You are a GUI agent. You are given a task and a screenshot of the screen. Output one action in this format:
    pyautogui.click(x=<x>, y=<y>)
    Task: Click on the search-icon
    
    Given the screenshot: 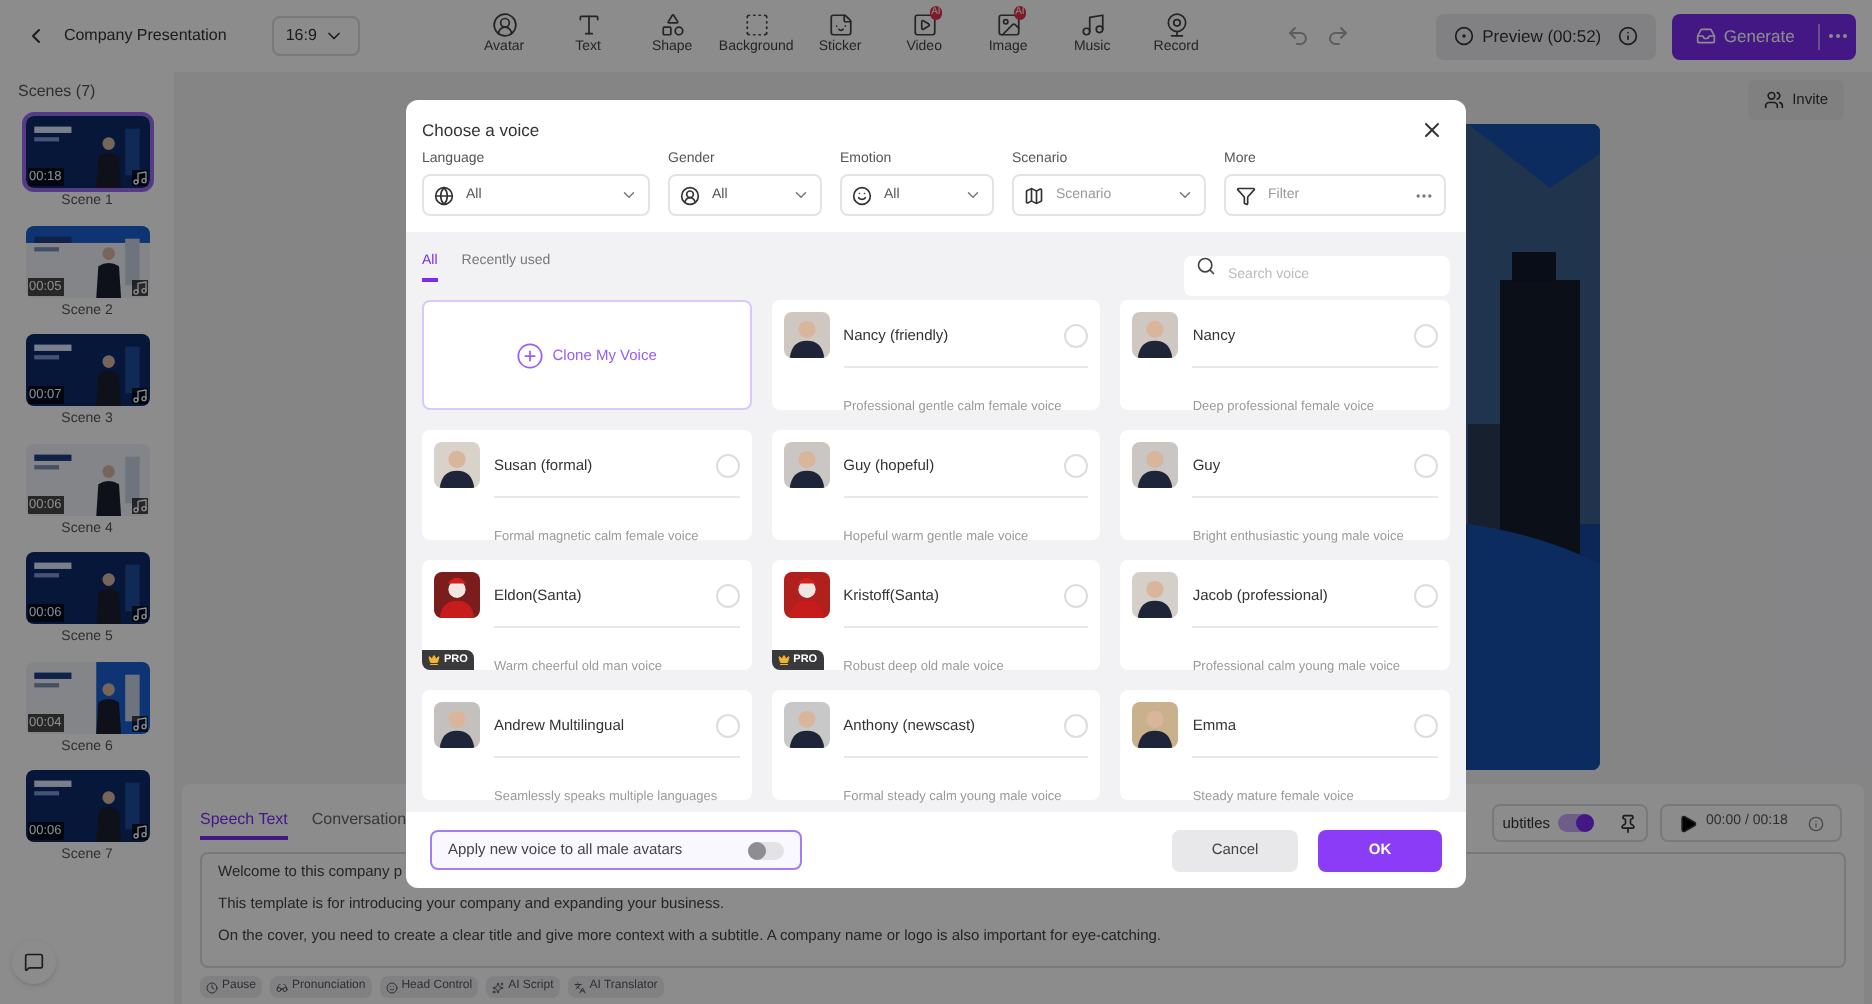 What is the action you would take?
    pyautogui.click(x=1206, y=266)
    